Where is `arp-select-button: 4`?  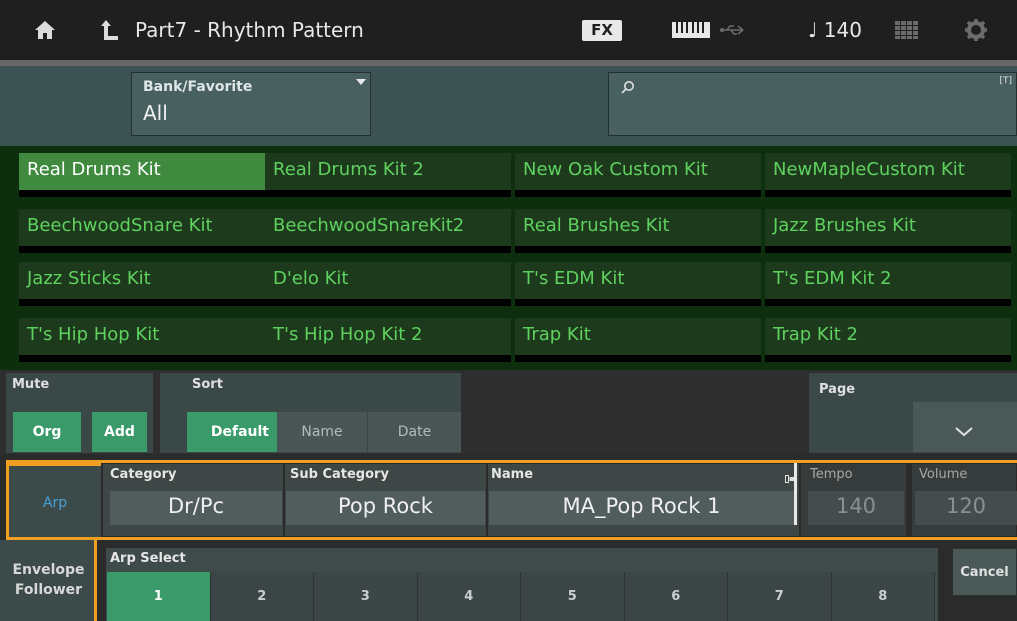 arp-select-button: 4 is located at coordinates (469, 596).